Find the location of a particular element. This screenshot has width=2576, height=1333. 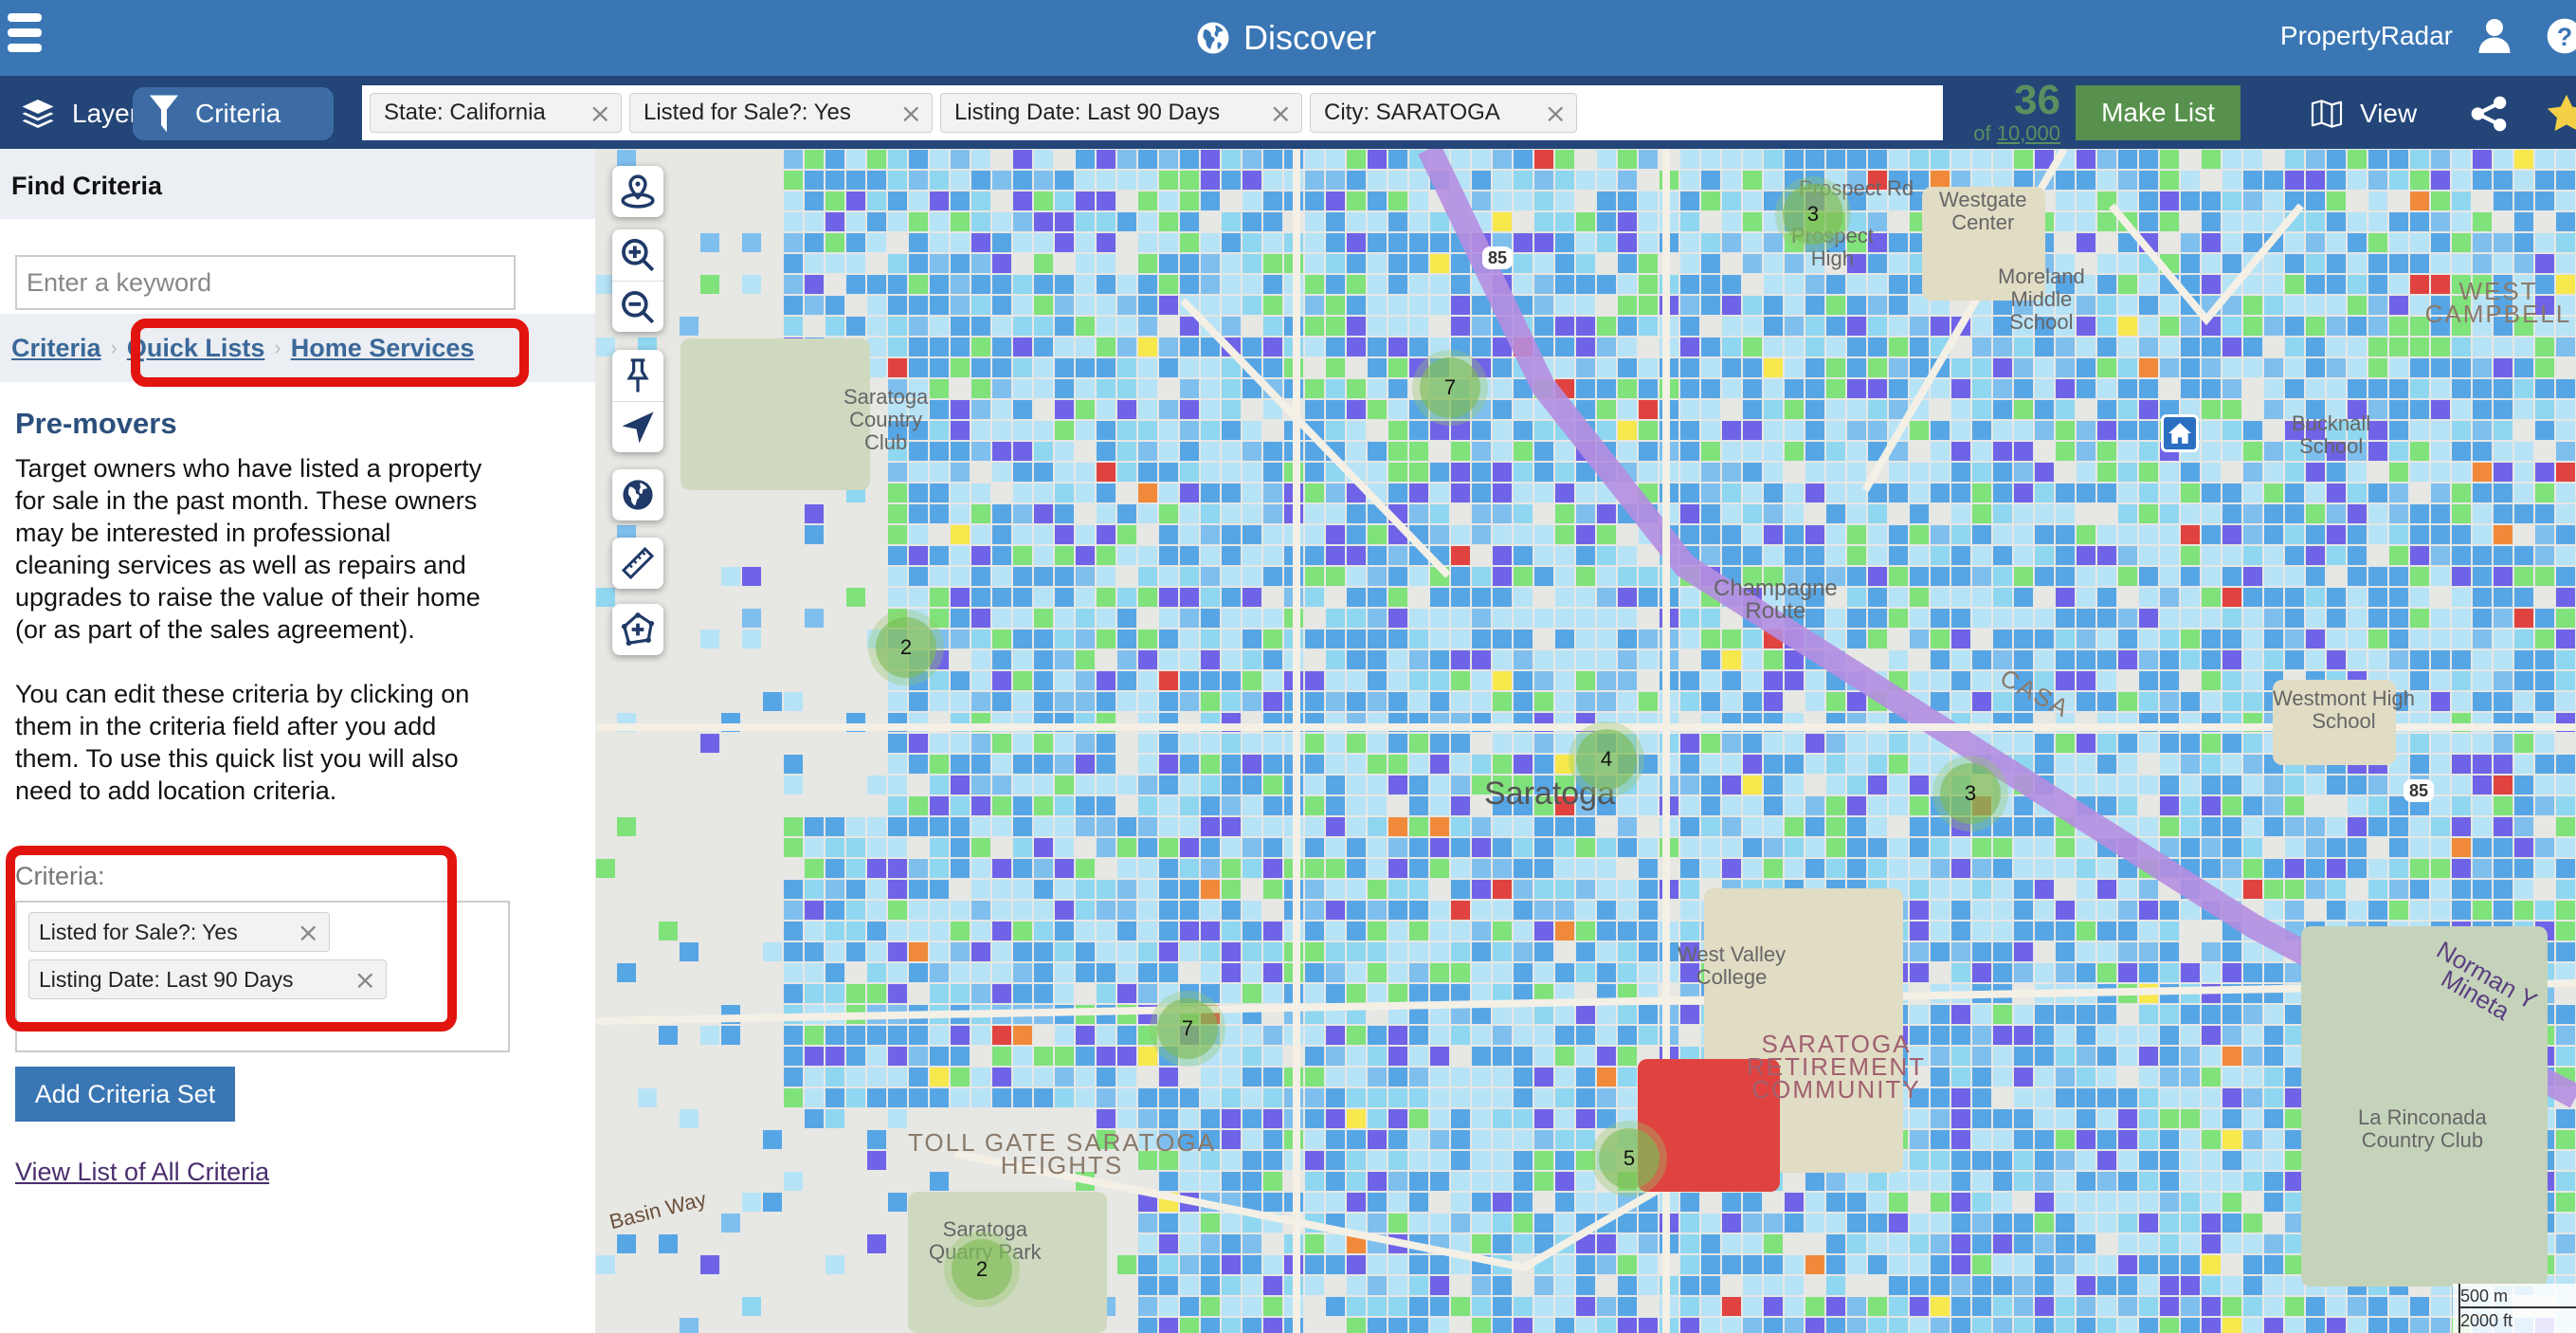

share-icon is located at coordinates (2489, 114).